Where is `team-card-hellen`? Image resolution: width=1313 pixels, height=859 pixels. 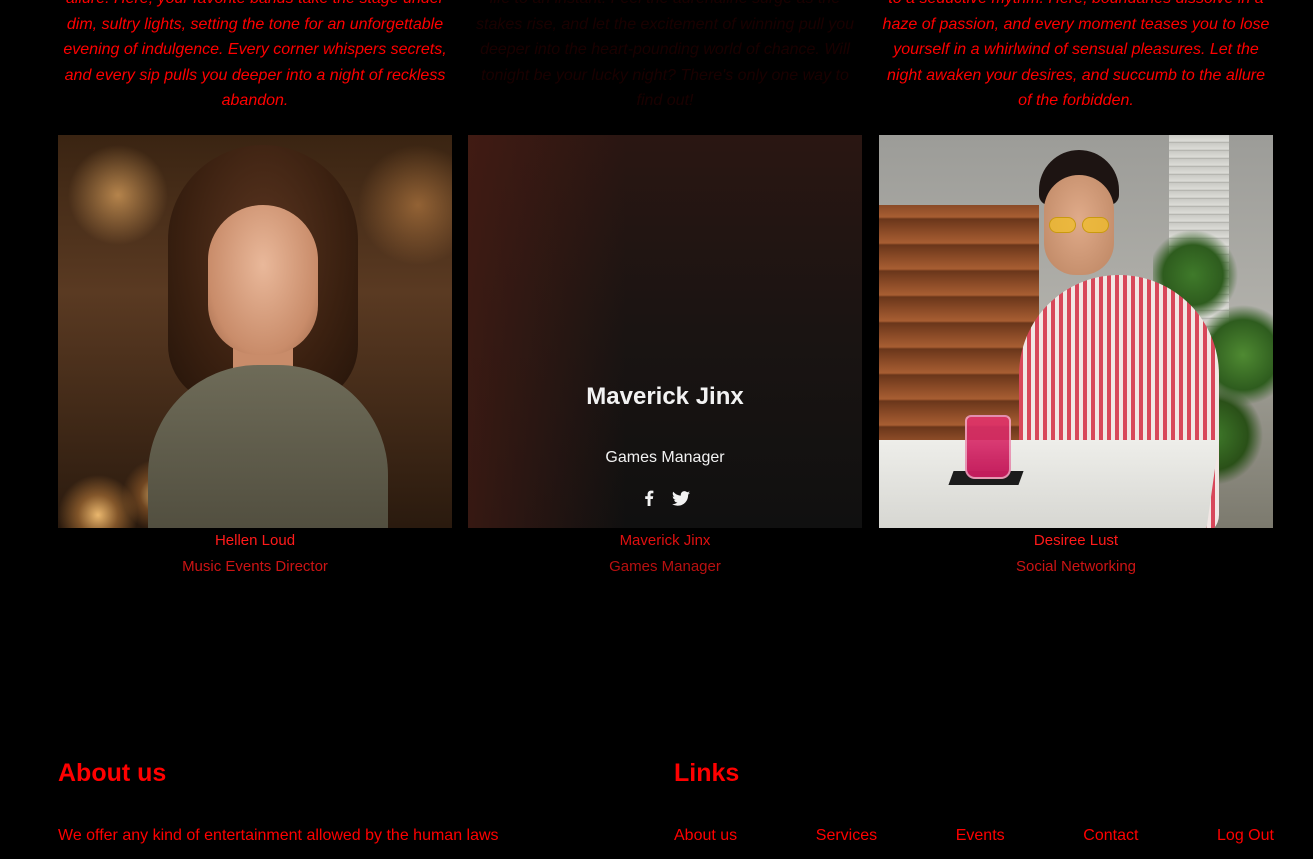 team-card-hellen is located at coordinates (255, 331).